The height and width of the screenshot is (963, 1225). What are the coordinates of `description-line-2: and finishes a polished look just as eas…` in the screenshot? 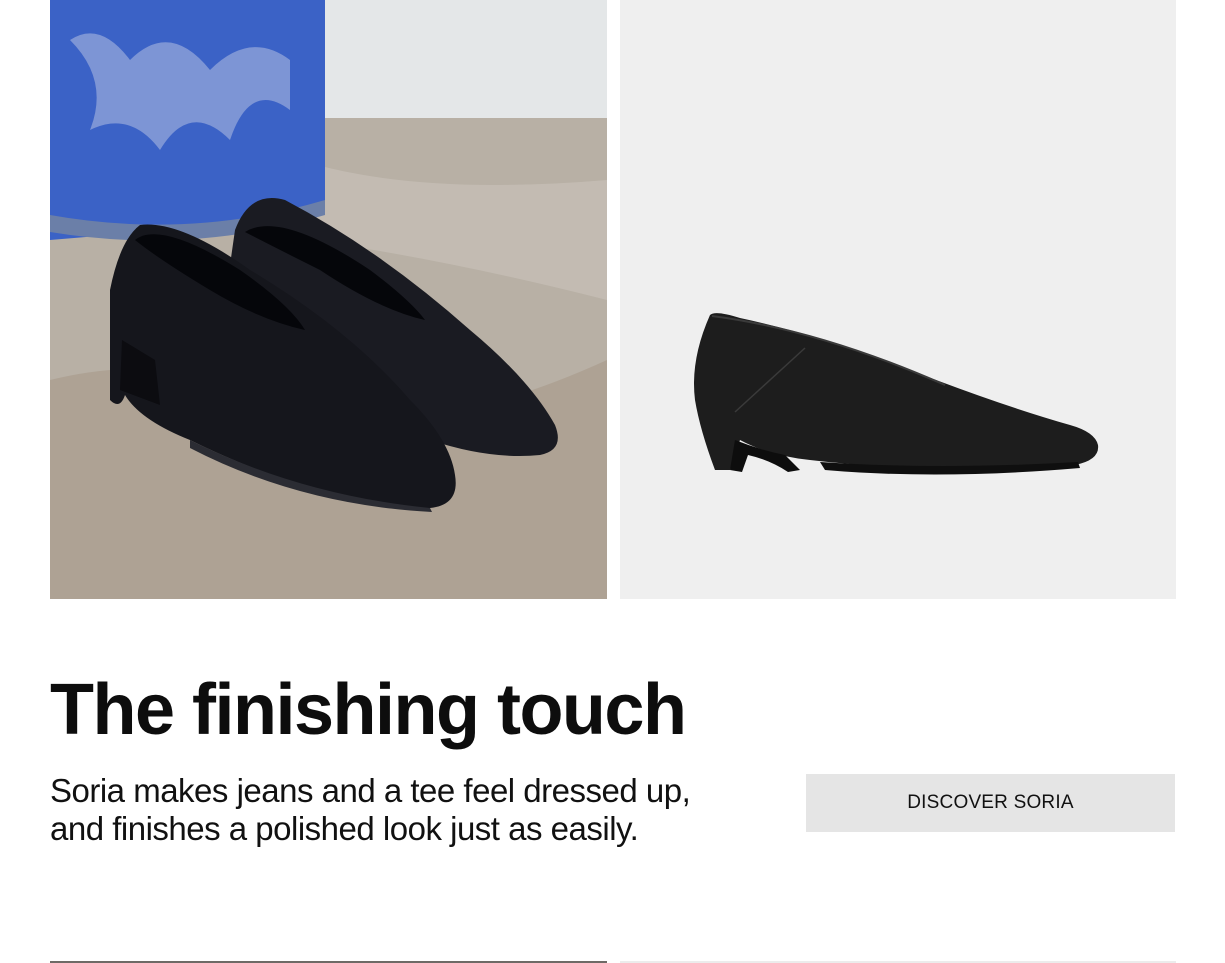 It's located at (344, 828).